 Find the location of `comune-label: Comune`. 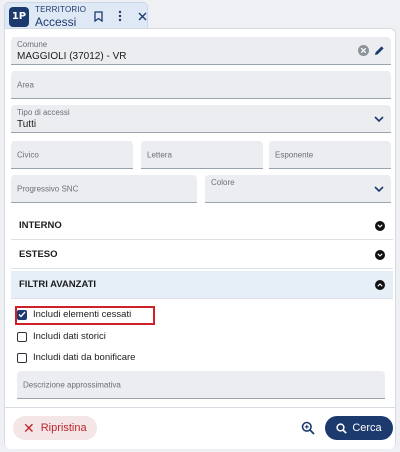

comune-label: Comune is located at coordinates (32, 44).